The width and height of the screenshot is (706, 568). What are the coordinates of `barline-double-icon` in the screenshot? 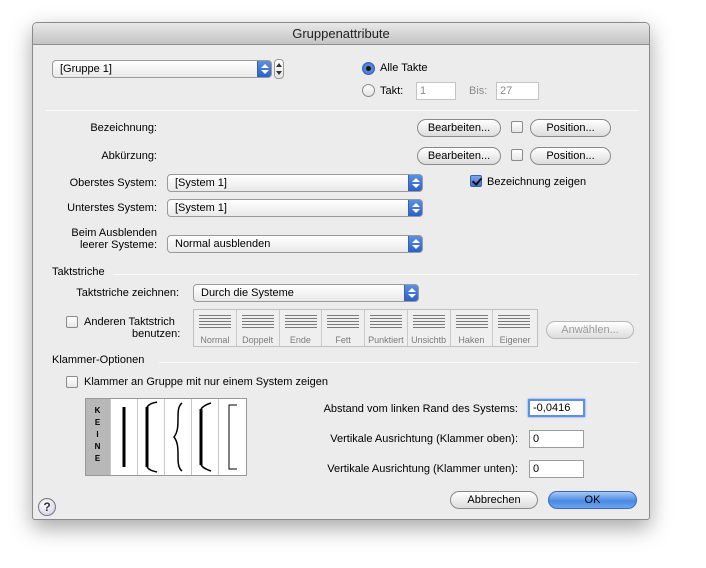 It's located at (257, 322).